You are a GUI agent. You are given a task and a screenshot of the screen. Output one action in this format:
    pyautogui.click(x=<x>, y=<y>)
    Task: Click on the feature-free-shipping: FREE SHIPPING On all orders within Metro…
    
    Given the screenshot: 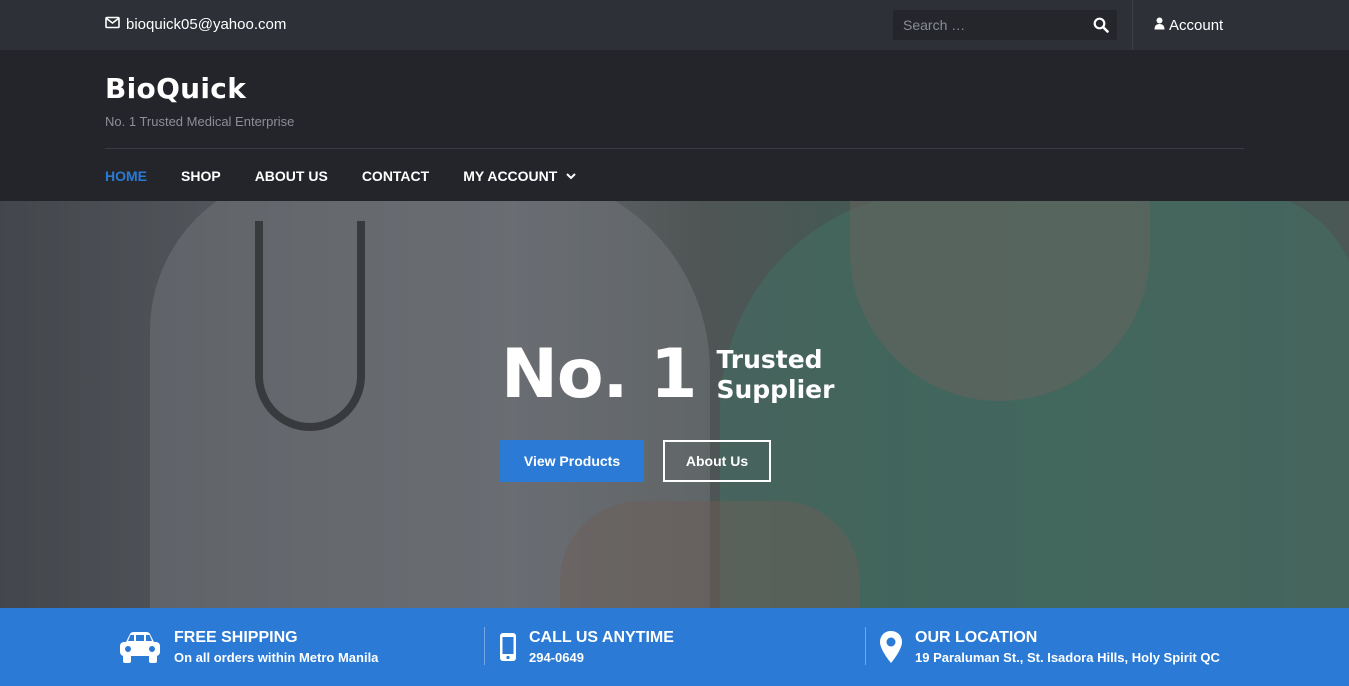 What is the action you would take?
    pyautogui.click(x=248, y=647)
    